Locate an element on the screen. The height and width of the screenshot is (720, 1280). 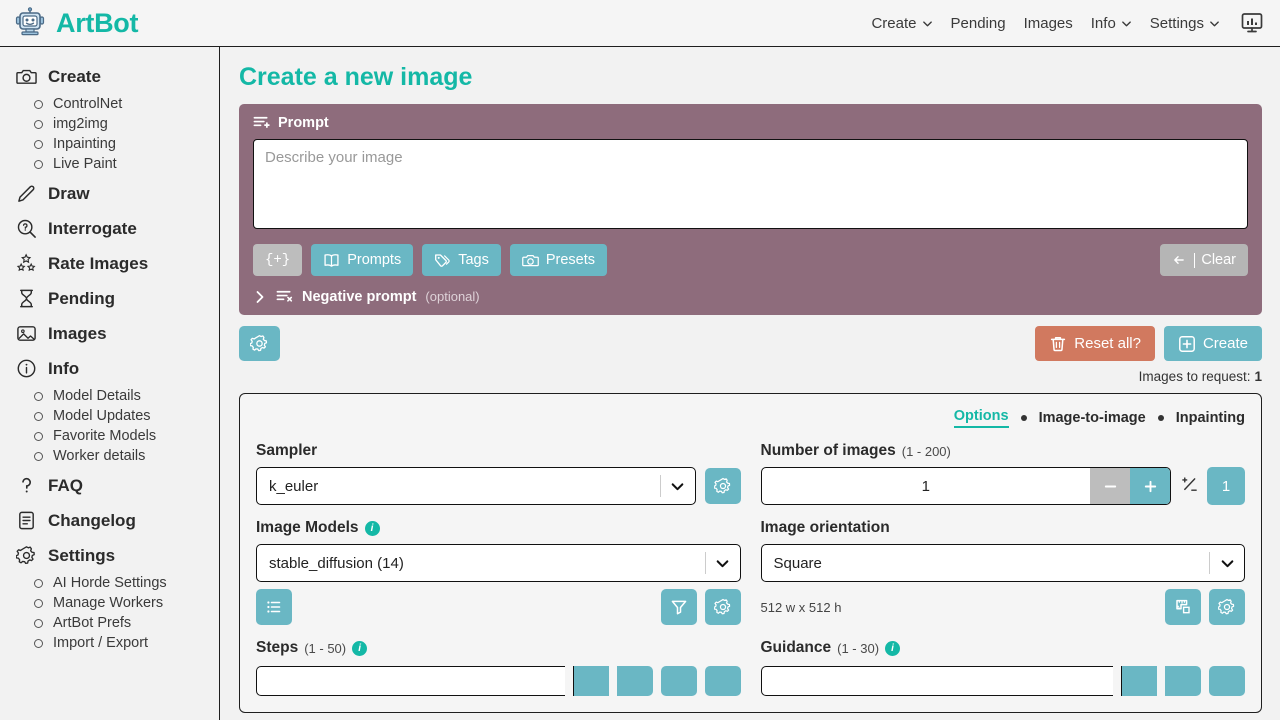
sidebar-item-import-export: Import / Export is located at coordinates (109, 643).